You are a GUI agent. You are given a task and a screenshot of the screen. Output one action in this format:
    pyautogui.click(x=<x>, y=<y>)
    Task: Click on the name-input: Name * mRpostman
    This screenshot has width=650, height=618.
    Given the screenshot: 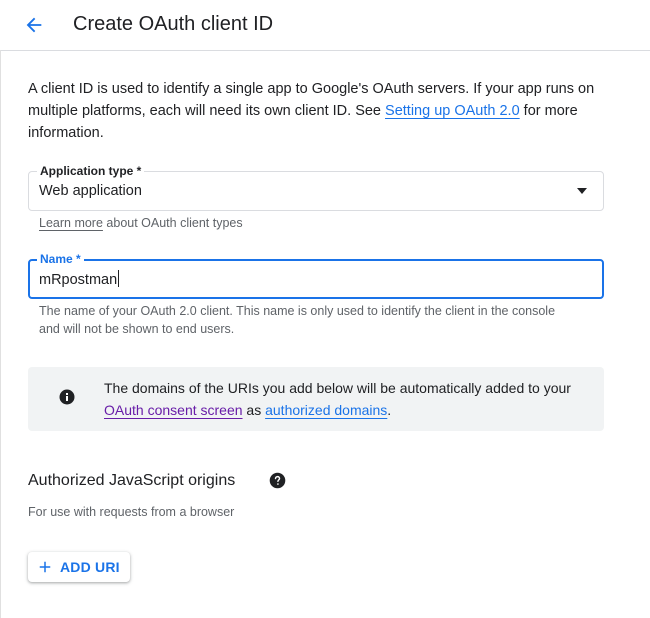 What is the action you would take?
    pyautogui.click(x=316, y=275)
    